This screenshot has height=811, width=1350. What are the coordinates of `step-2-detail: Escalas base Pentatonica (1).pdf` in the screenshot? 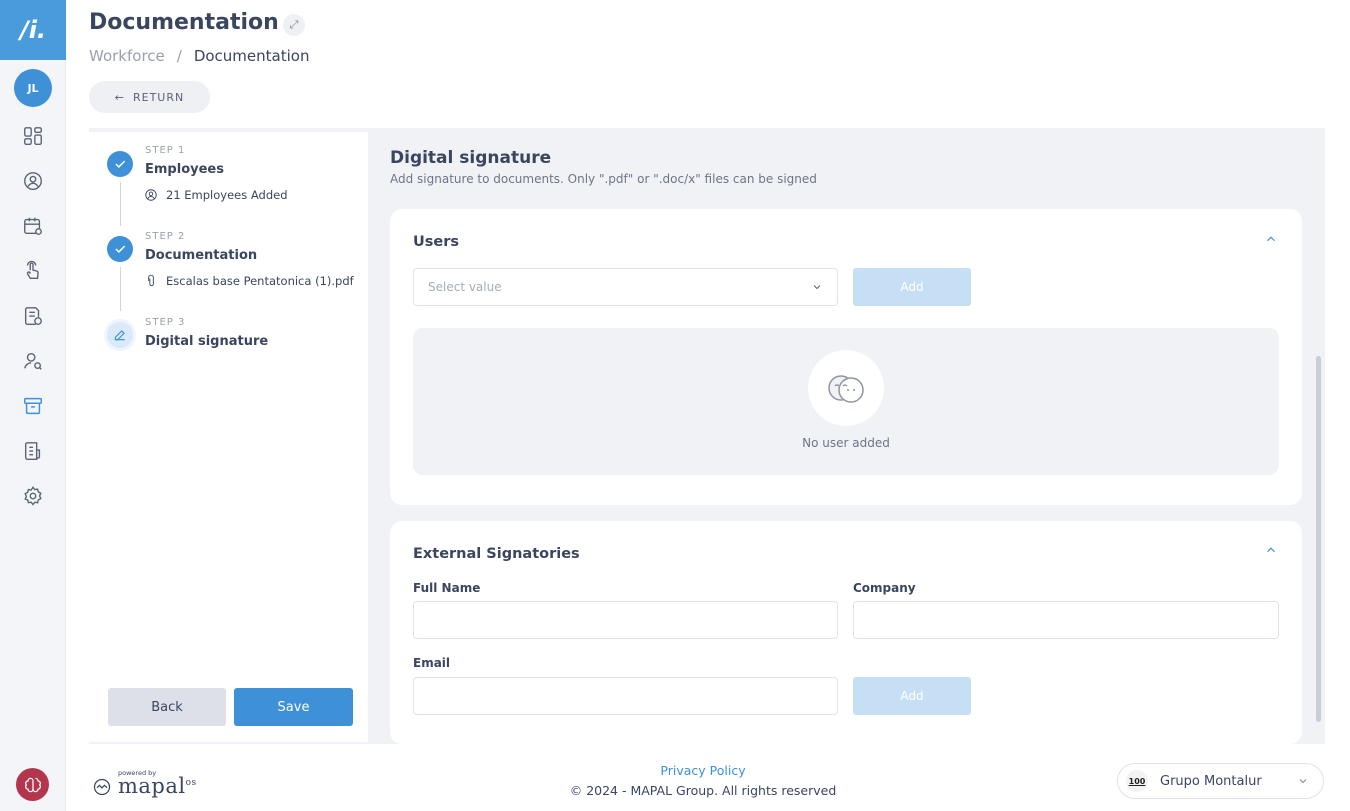 It's located at (249, 281).